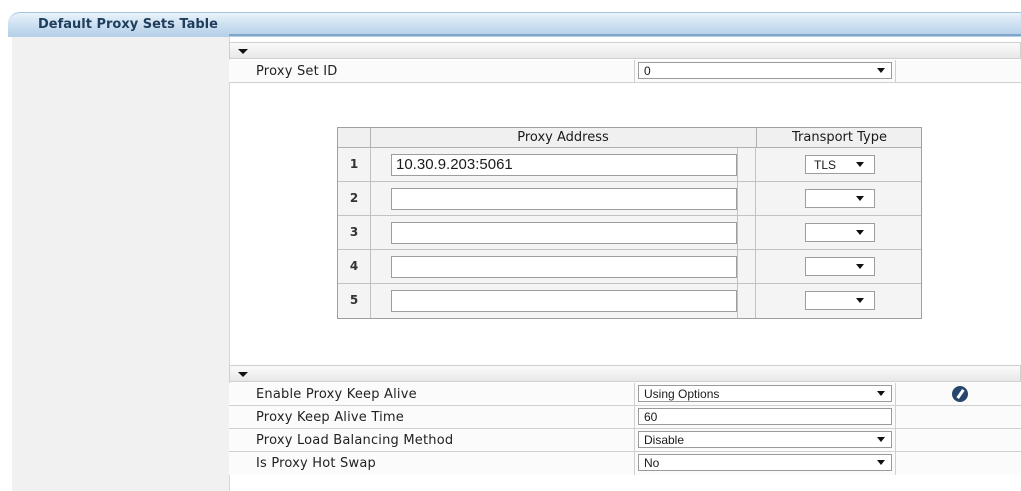  I want to click on table-row: 3, so click(629, 233).